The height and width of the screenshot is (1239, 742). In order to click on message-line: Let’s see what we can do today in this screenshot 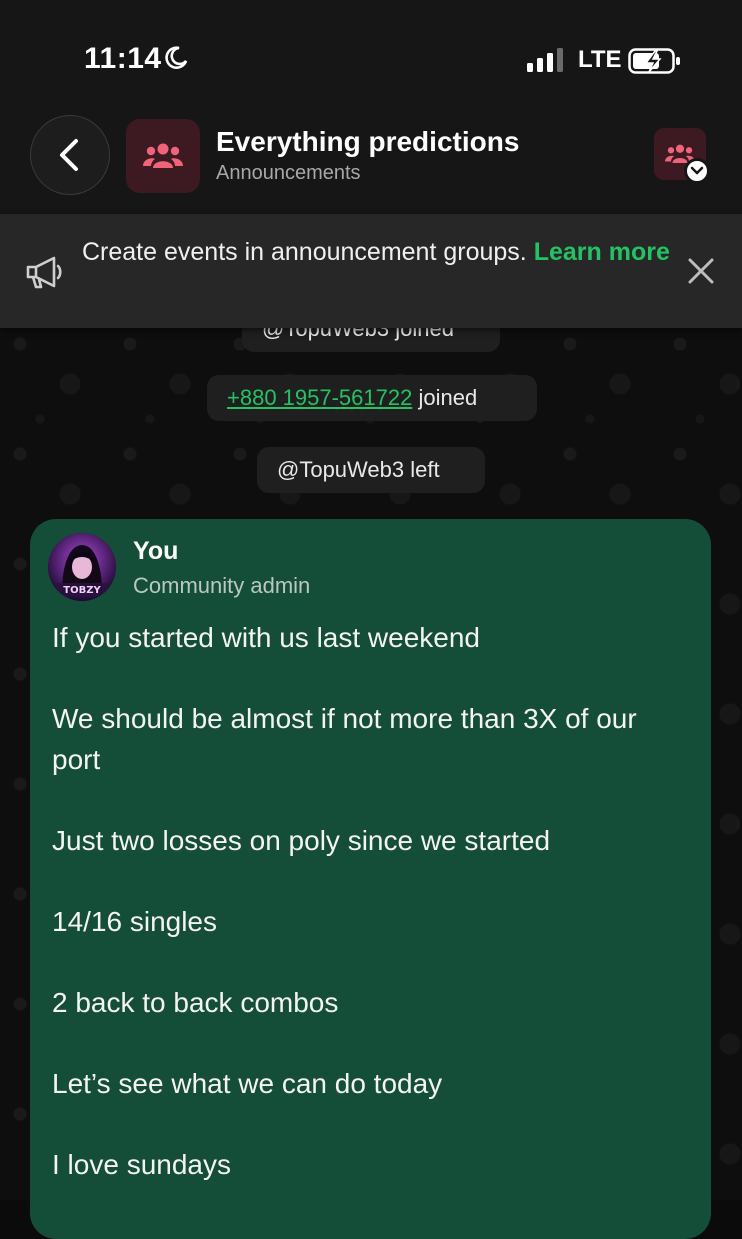, I will do `click(247, 1083)`.